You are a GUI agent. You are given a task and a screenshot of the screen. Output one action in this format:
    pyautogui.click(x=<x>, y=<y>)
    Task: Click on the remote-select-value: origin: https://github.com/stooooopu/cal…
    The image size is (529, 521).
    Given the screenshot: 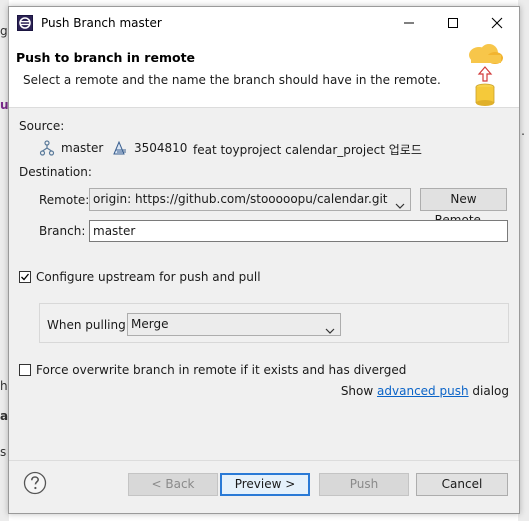 What is the action you would take?
    pyautogui.click(x=240, y=199)
    